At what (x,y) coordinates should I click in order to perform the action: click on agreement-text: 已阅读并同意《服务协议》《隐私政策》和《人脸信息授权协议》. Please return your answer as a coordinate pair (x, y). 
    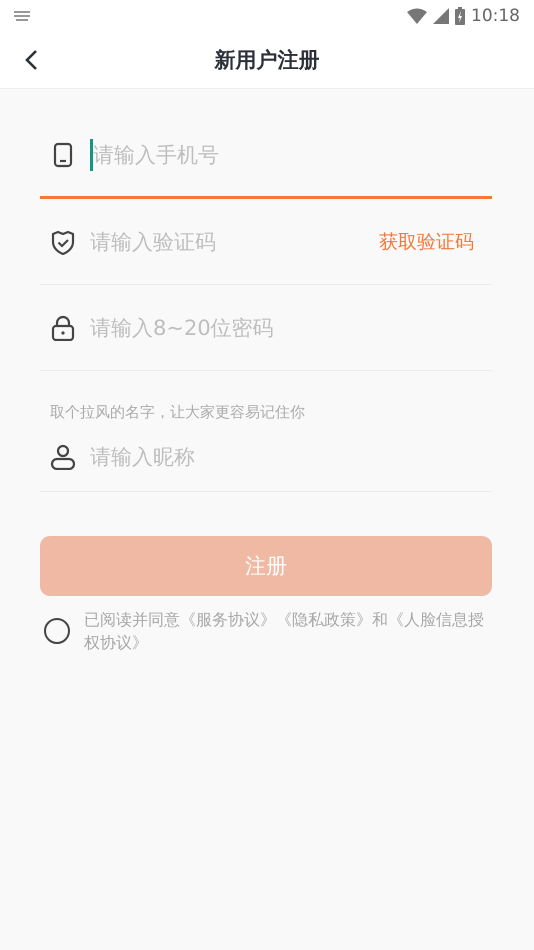
    Looking at the image, I should click on (284, 631).